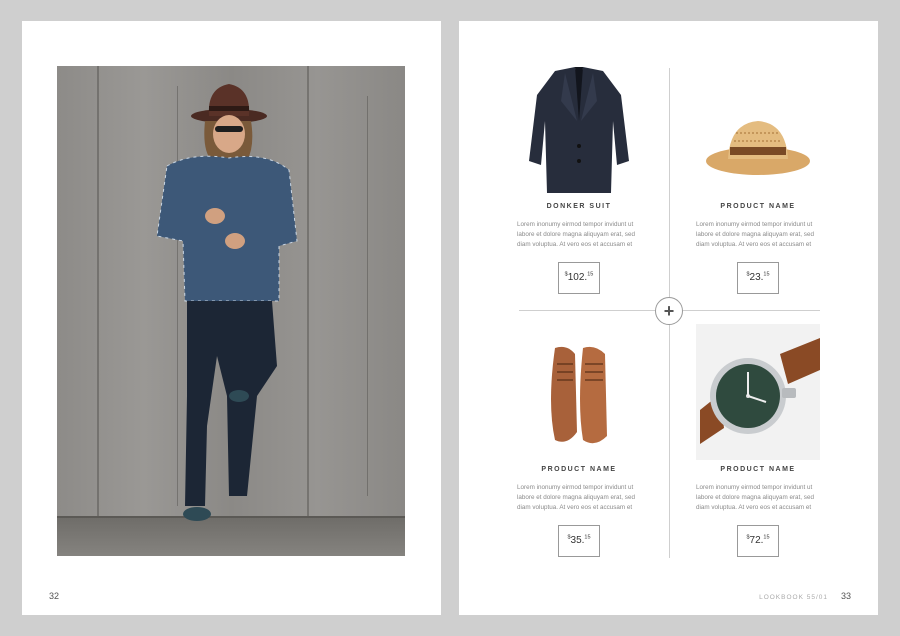  Describe the element at coordinates (793, 597) in the screenshot. I see `lookbook-footer-title: LOOKBOOK 55/01` at that location.